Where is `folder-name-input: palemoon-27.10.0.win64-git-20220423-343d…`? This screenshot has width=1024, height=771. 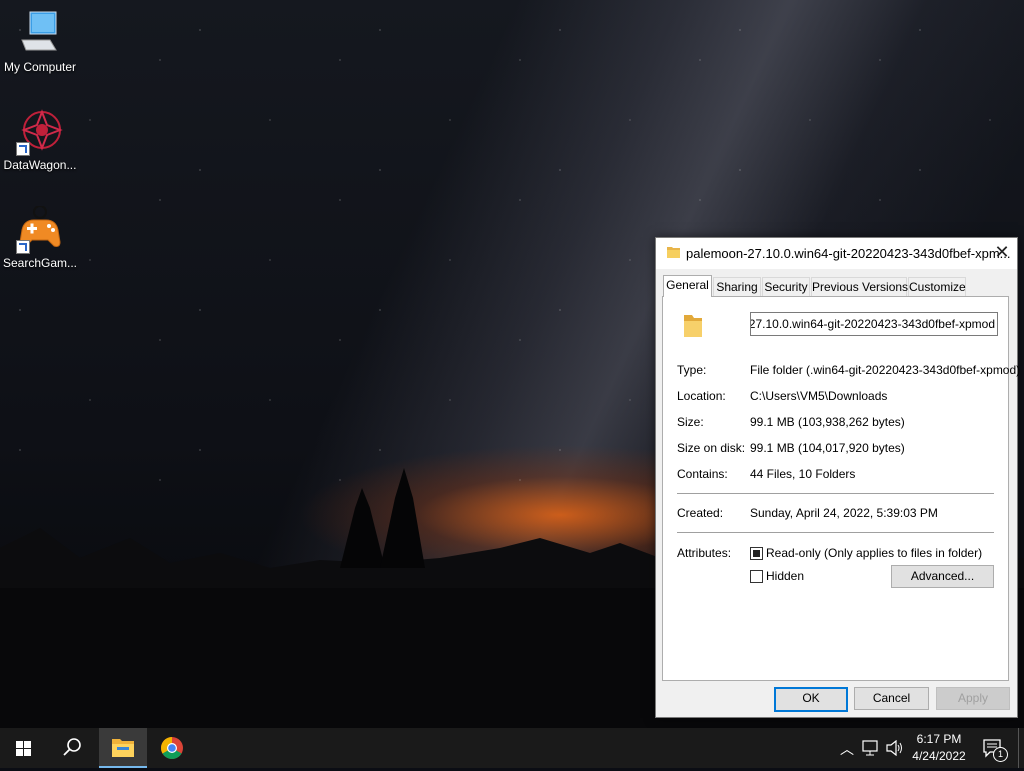 folder-name-input: palemoon-27.10.0.win64-git-20220423-343d… is located at coordinates (874, 324).